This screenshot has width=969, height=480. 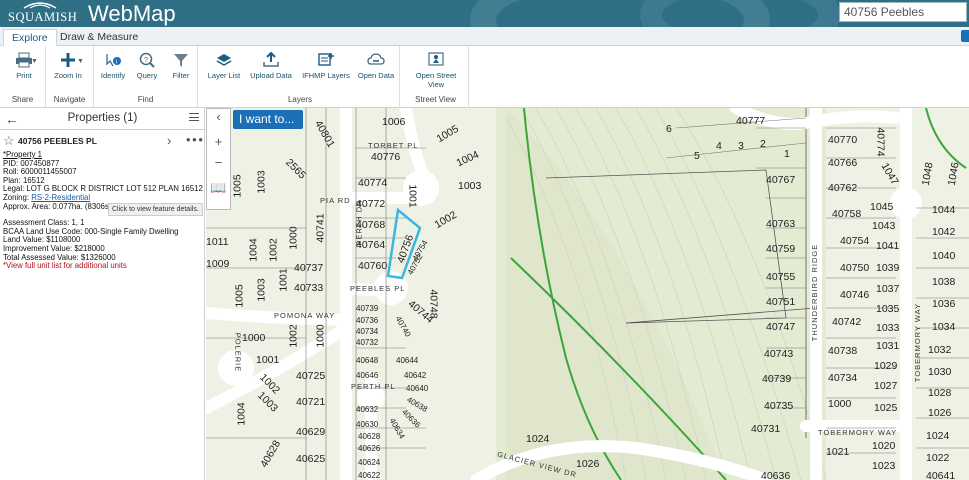 What do you see at coordinates (944, 232) in the screenshot?
I see `parcel-label: 1042` at bounding box center [944, 232].